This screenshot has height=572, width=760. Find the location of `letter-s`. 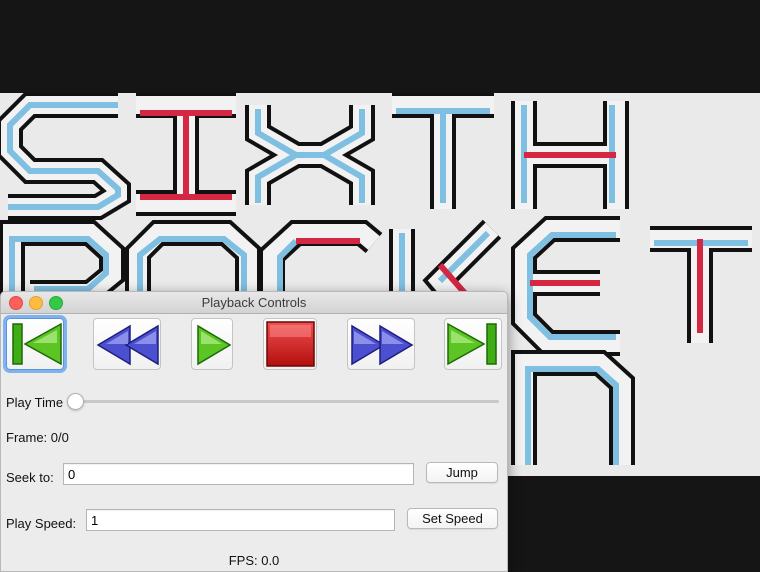

letter-s is located at coordinates (65, 156).